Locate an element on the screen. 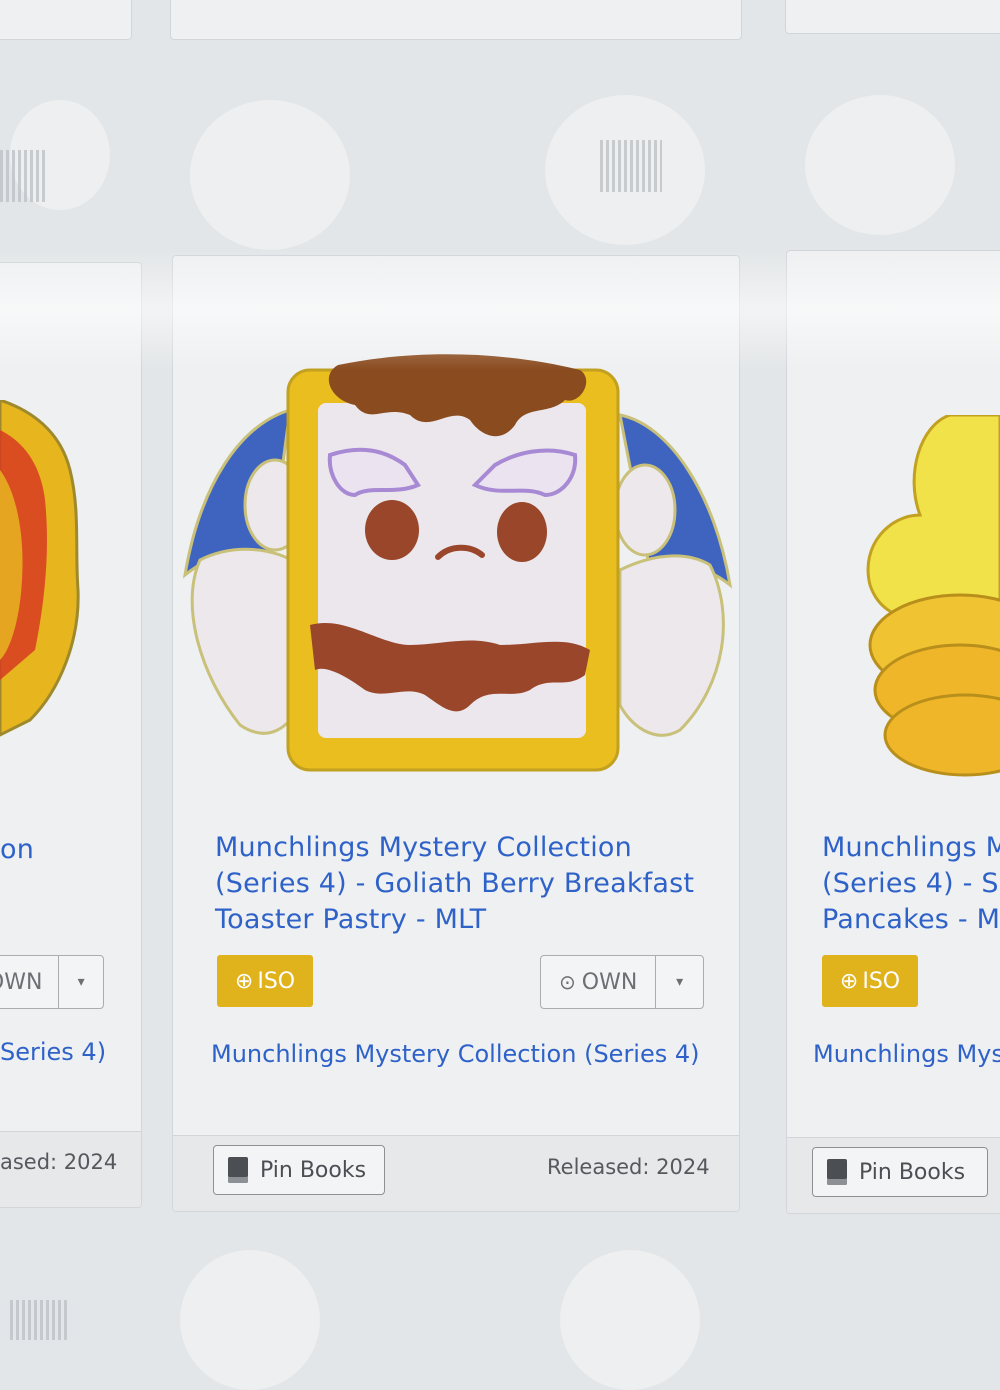 Image resolution: width=1000 pixels, height=1390 pixels. pin-books-button-right: Pin Books is located at coordinates (900, 1172).